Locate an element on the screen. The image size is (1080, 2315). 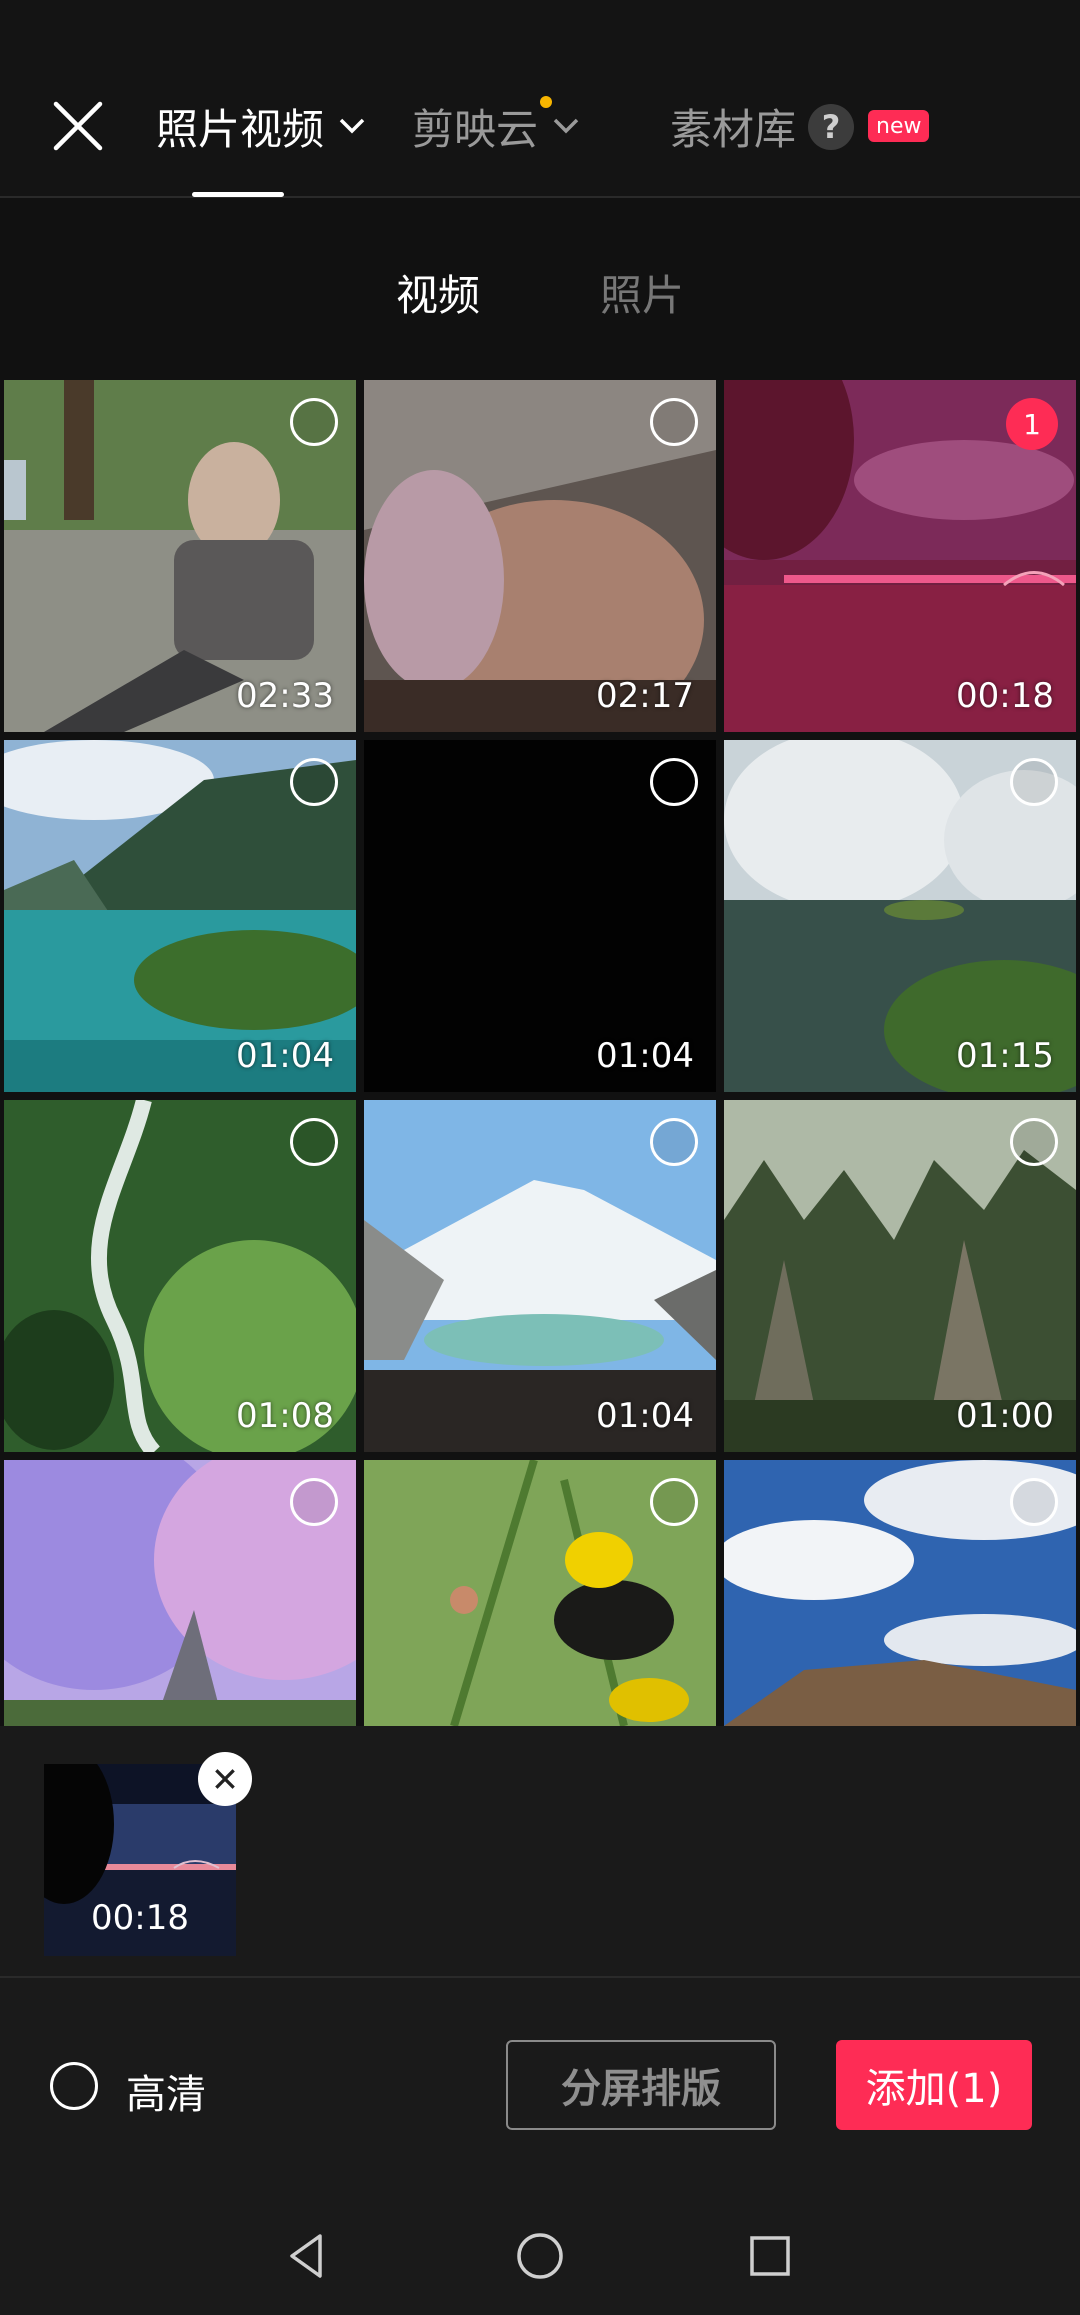
notification-dot is located at coordinates (546, 102).